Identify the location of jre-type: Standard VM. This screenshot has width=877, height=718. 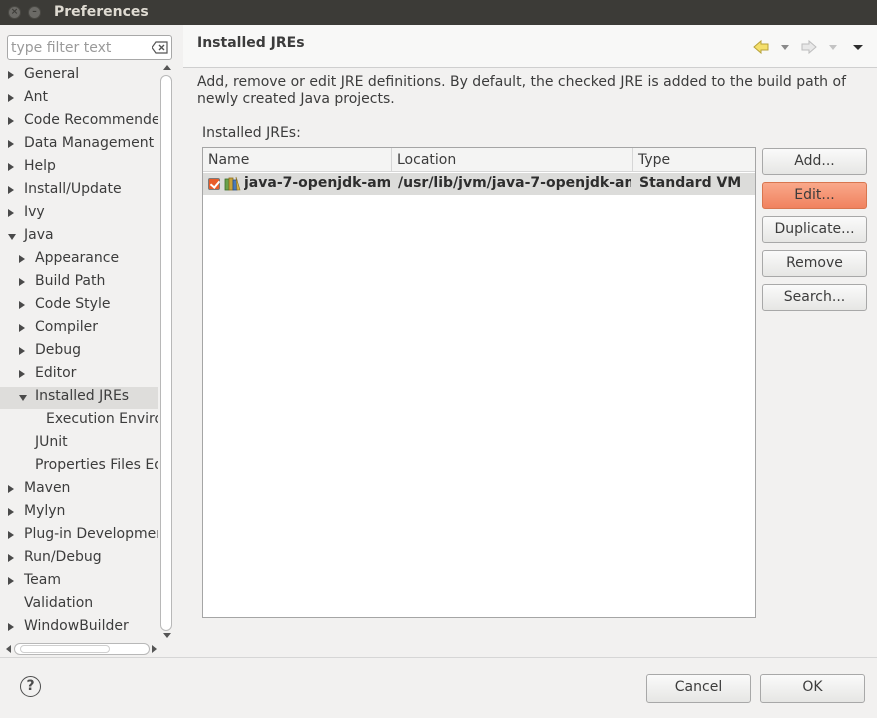
(690, 183).